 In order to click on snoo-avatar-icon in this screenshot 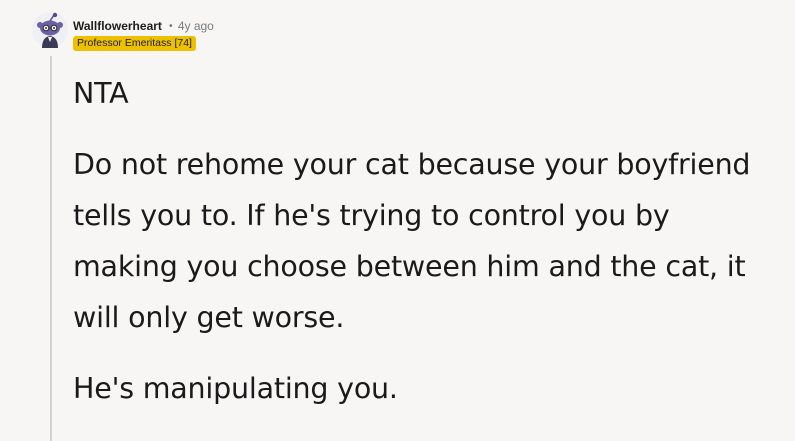, I will do `click(50, 30)`.